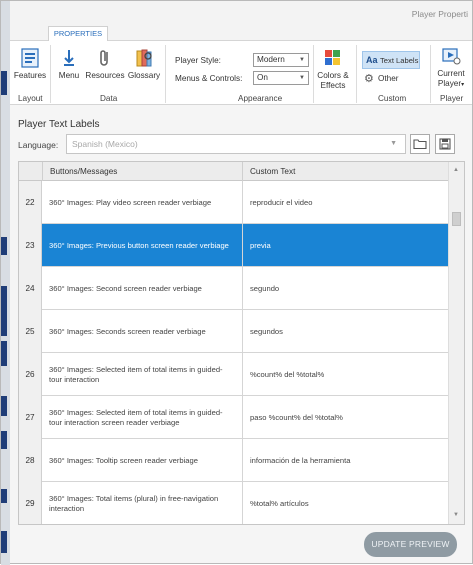 The width and height of the screenshot is (473, 565). I want to click on grid-header: Buttons/Messages Custom Text, so click(234, 171).